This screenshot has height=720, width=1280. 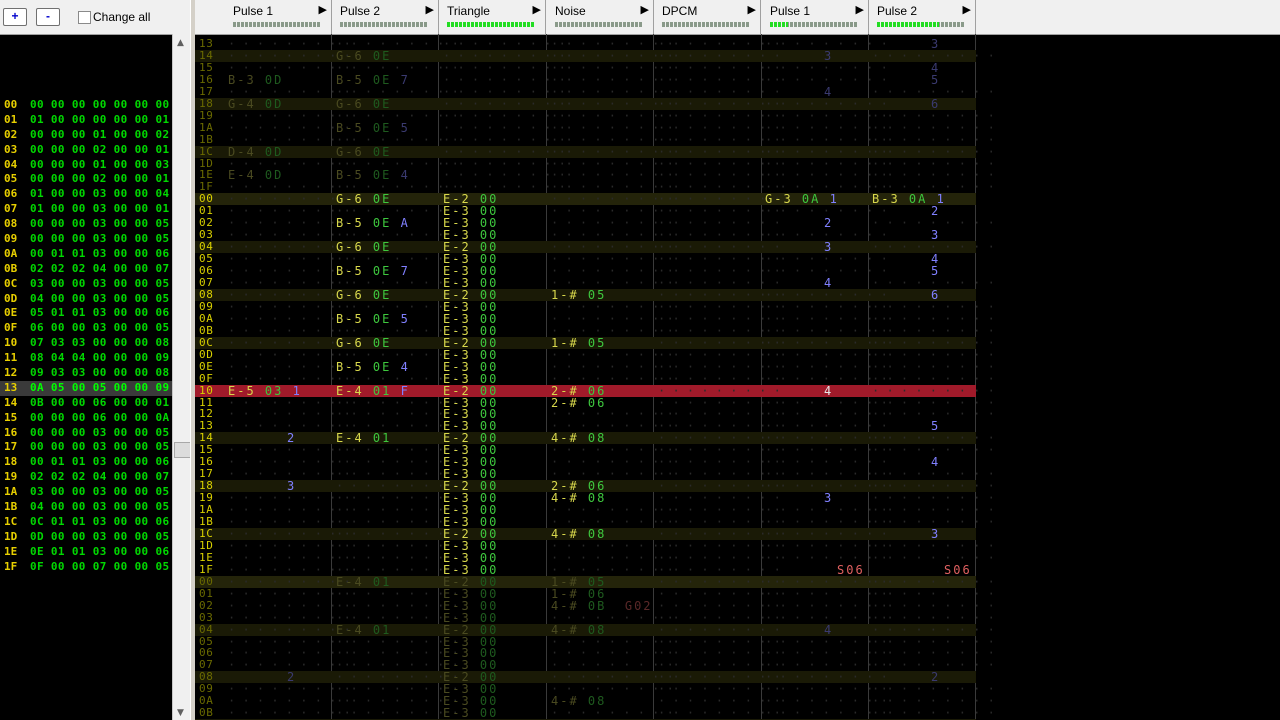 I want to click on frame-row: 10 07 03 03 00 00 00 08 08, so click(x=95, y=343).